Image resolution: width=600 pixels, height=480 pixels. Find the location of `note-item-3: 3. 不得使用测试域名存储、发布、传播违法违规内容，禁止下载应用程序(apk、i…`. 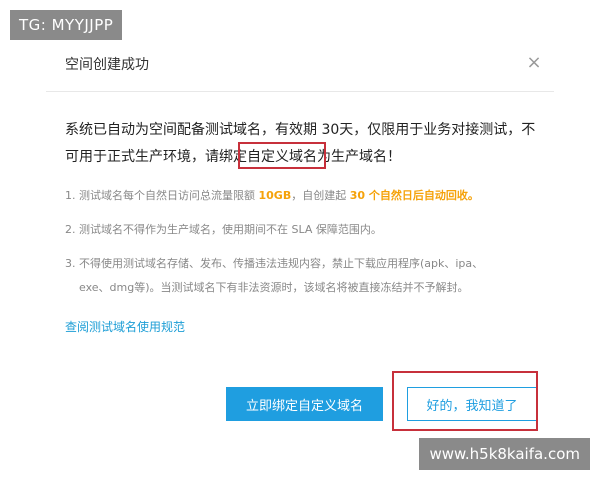

note-item-3: 3. 不得使用测试域名存储、发布、传播违法违规内容，禁止下载应用程序(apk、i… is located at coordinates (305, 276).